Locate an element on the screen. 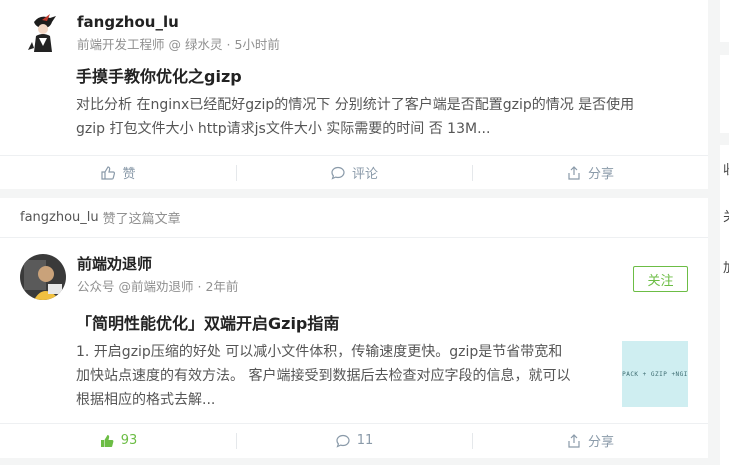  author-subline: 公众号 @前端劝退师 · 2年前 is located at coordinates (157, 287).